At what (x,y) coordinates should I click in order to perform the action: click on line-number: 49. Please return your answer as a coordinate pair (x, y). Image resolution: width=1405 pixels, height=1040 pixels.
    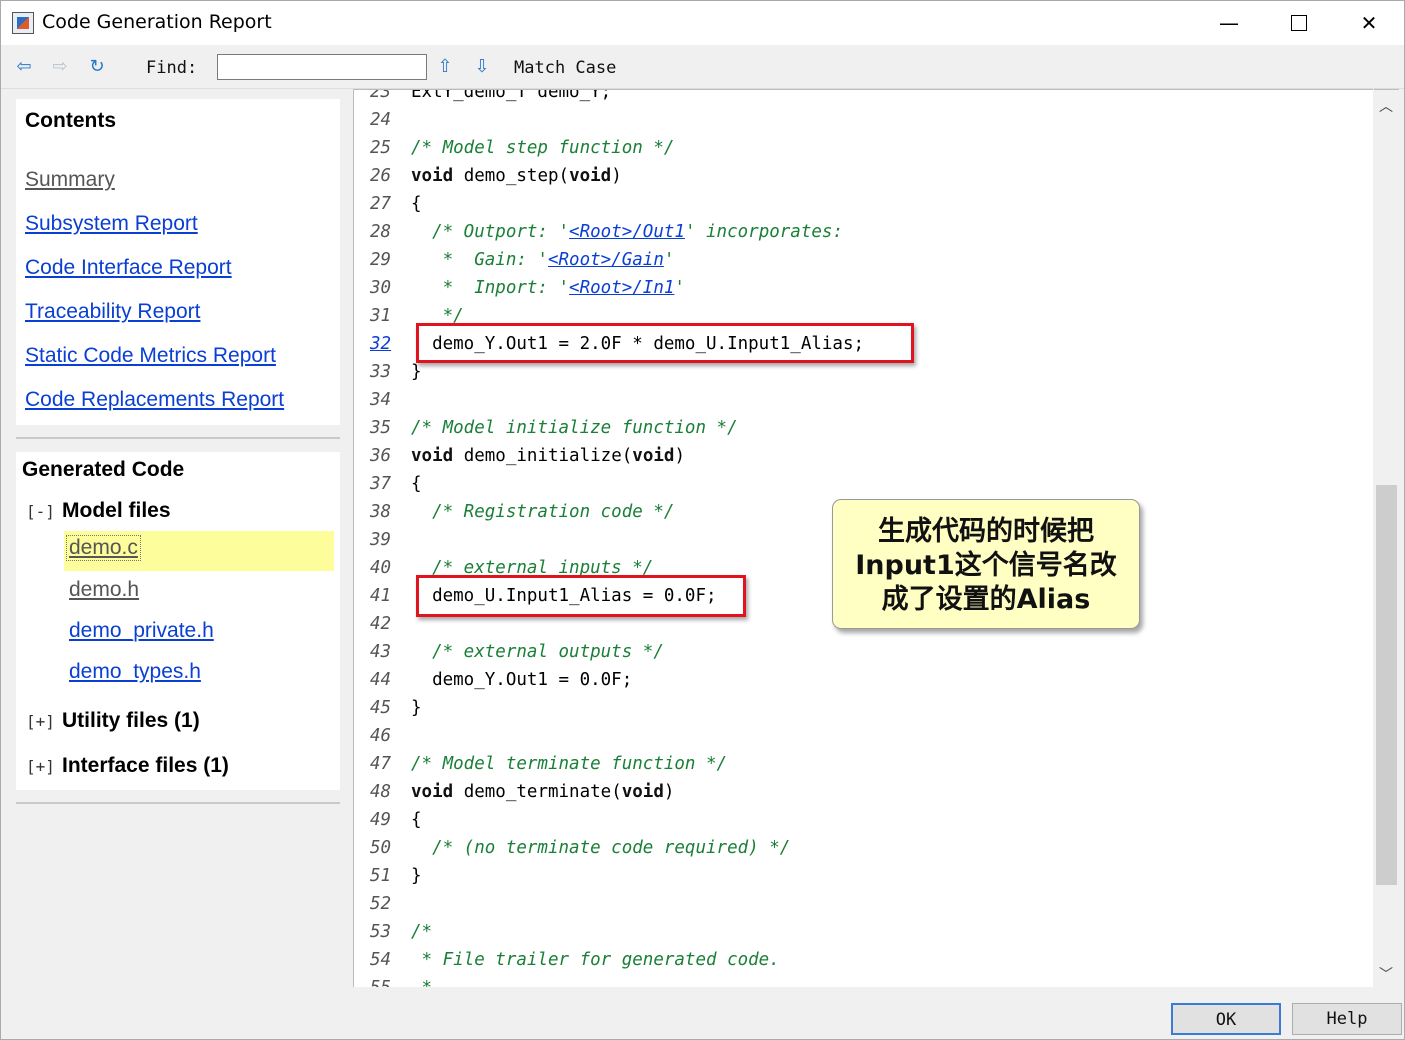
    Looking at the image, I should click on (381, 820).